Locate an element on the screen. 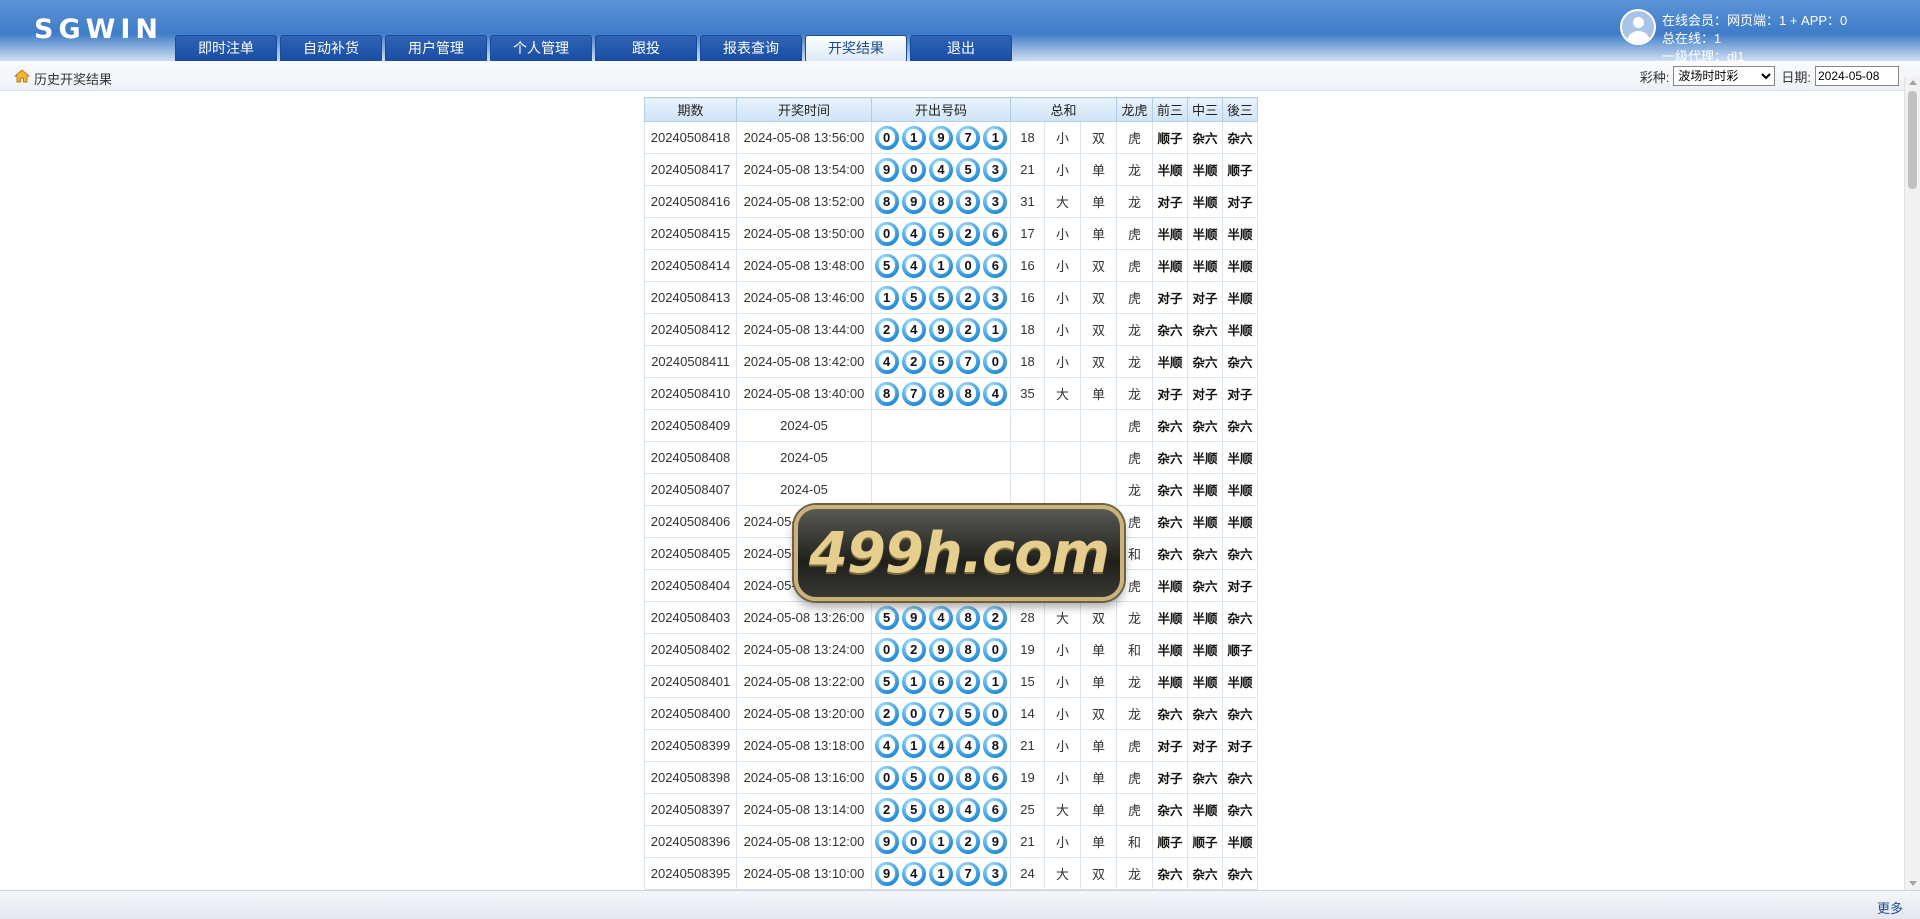 This screenshot has height=919, width=1920. sum-cell: 19 is located at coordinates (1027, 649).